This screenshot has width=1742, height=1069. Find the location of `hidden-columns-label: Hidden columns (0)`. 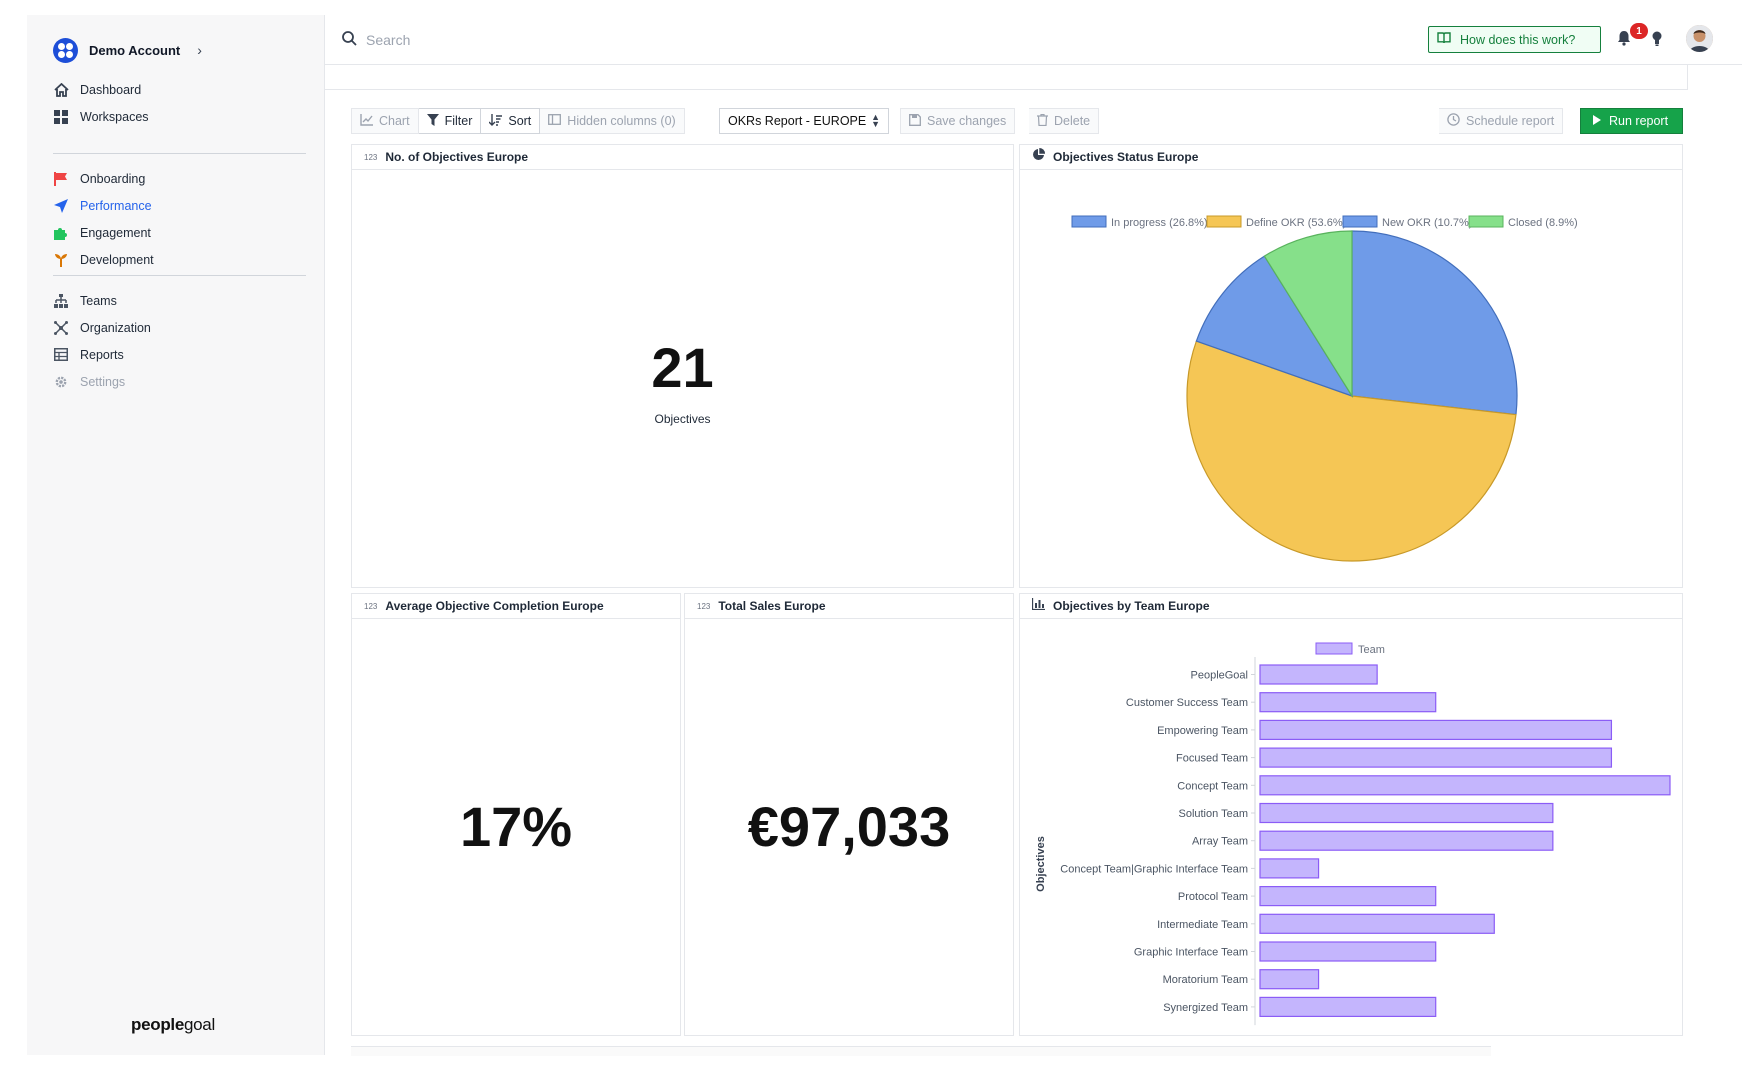

hidden-columns-label: Hidden columns (0) is located at coordinates (621, 121).